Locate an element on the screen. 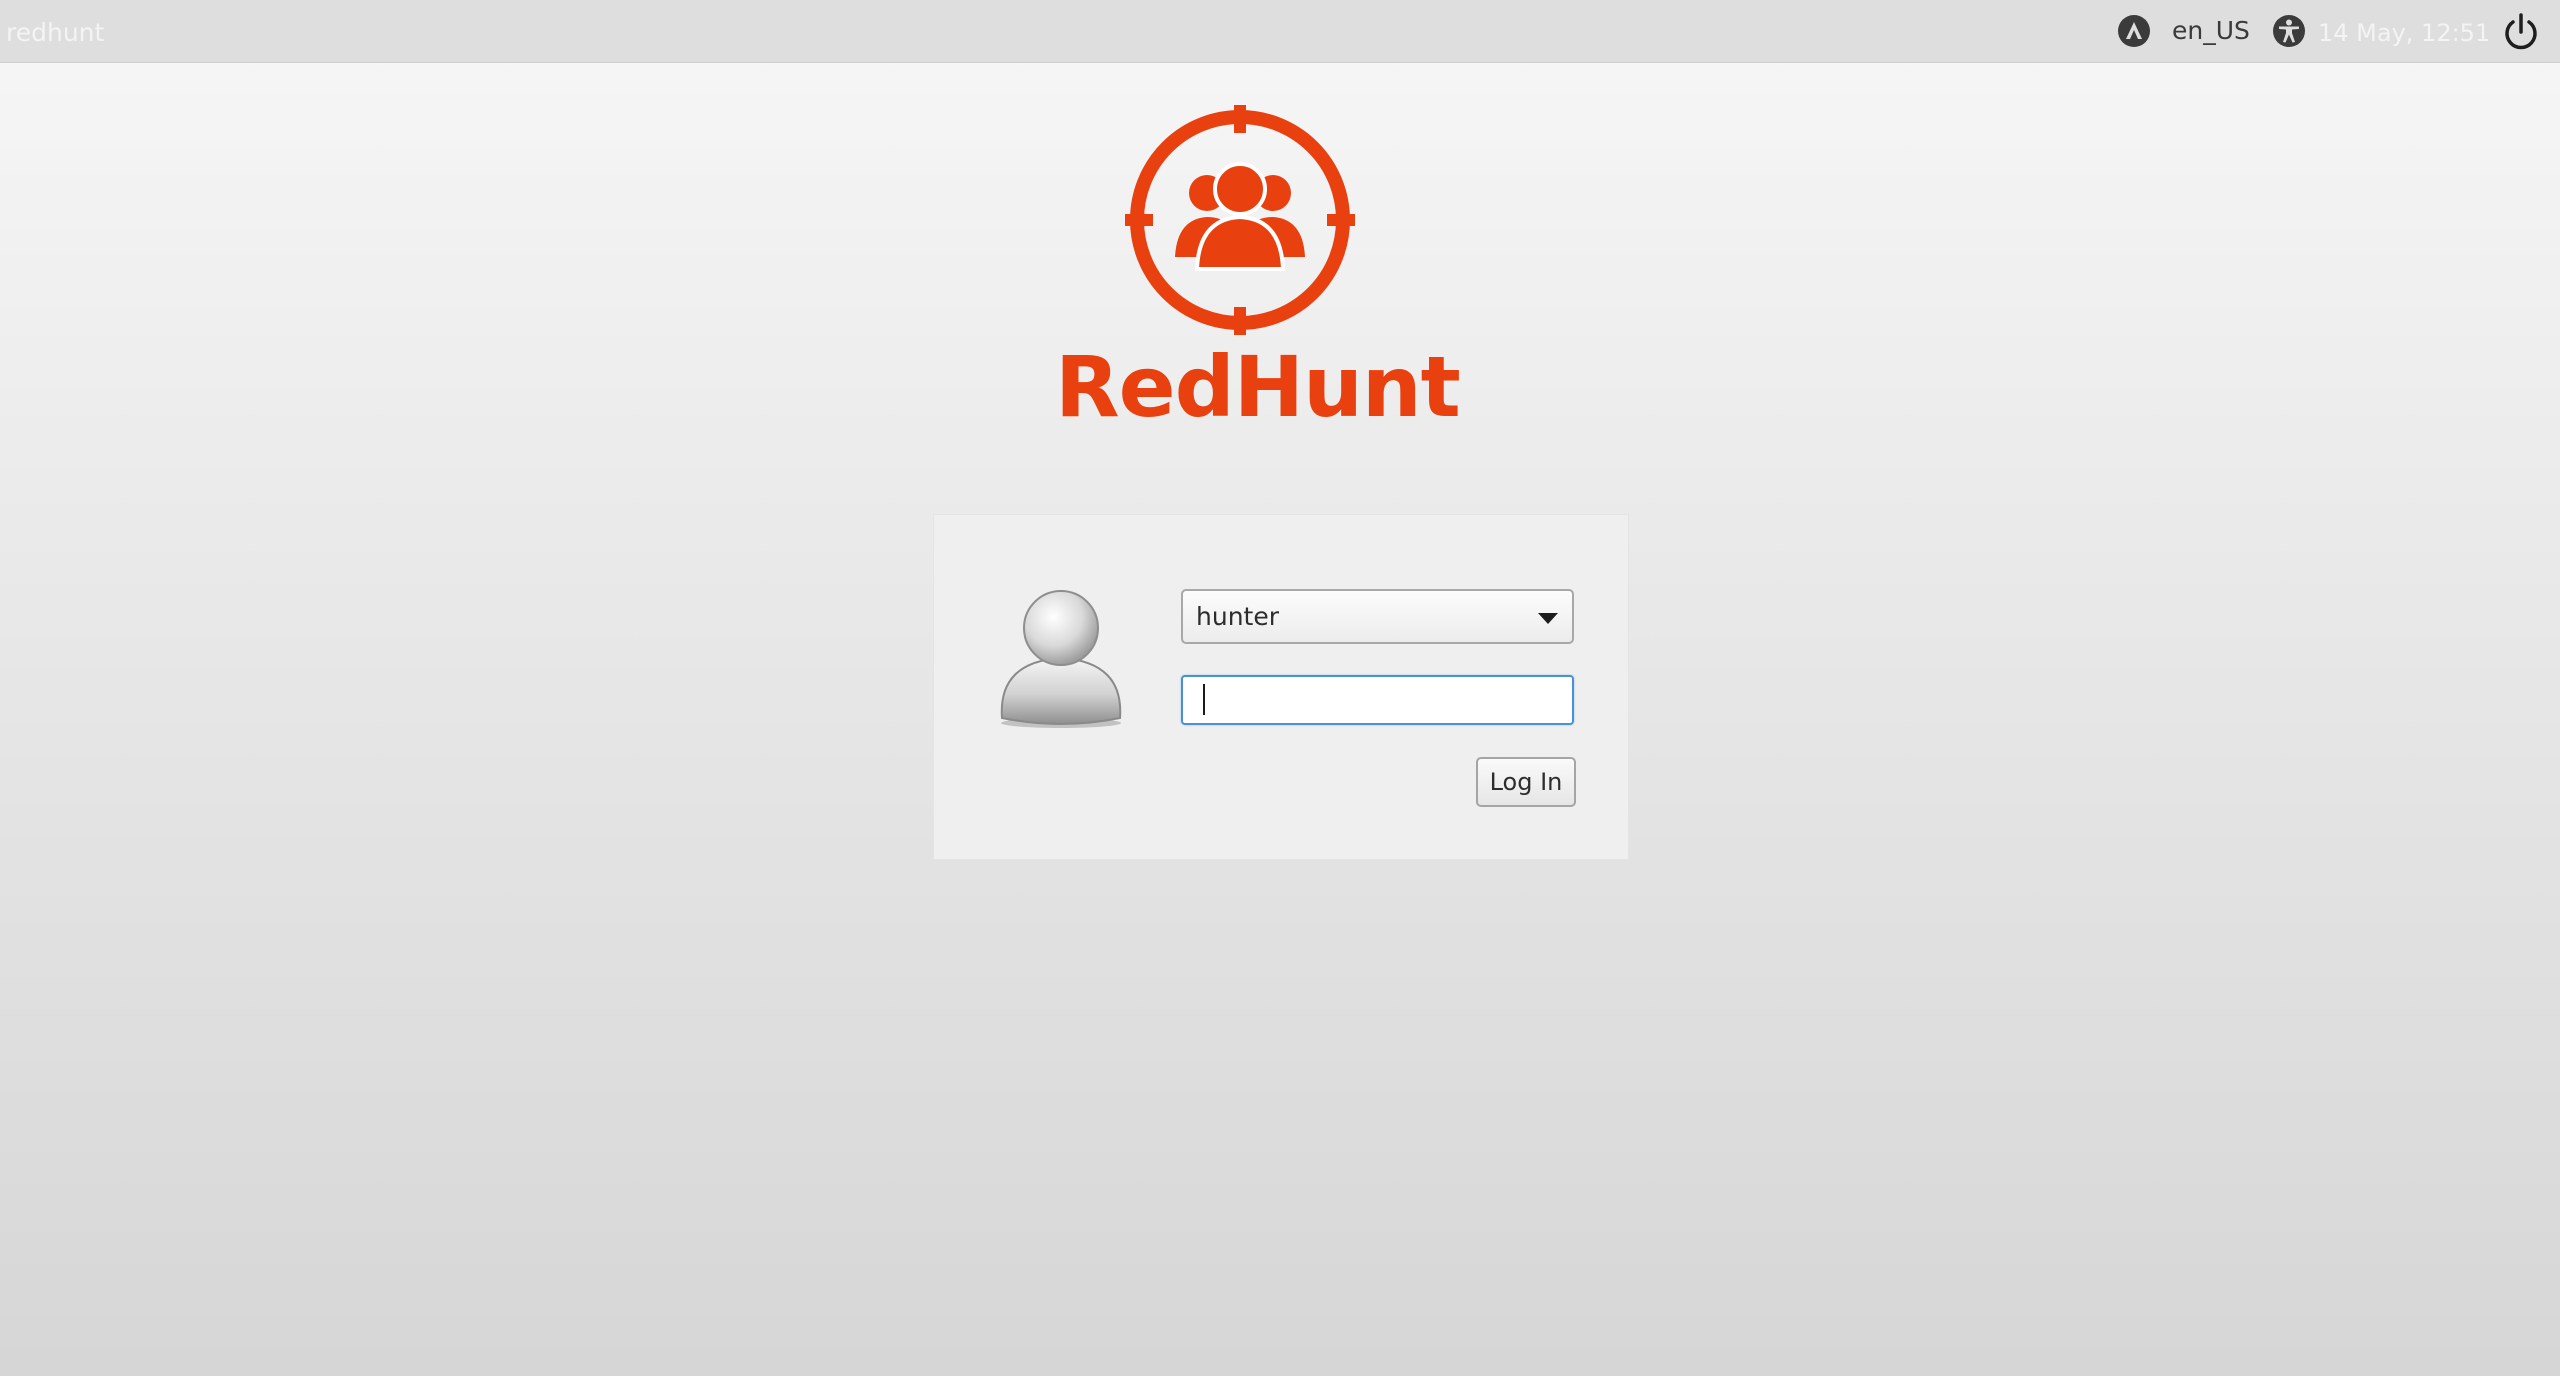 The width and height of the screenshot is (2560, 1376). password-field is located at coordinates (1377, 700).